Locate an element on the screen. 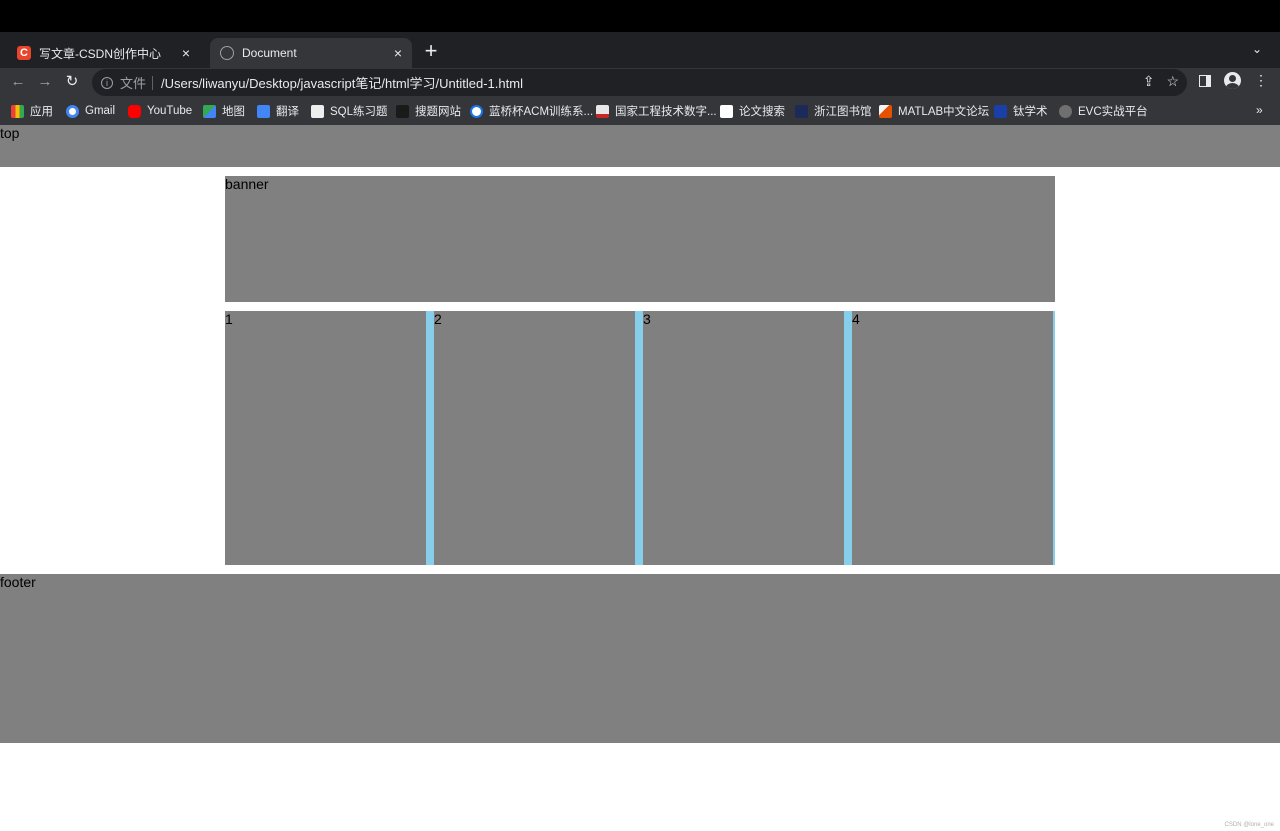  file-scheme-label: 文件 is located at coordinates (133, 83).